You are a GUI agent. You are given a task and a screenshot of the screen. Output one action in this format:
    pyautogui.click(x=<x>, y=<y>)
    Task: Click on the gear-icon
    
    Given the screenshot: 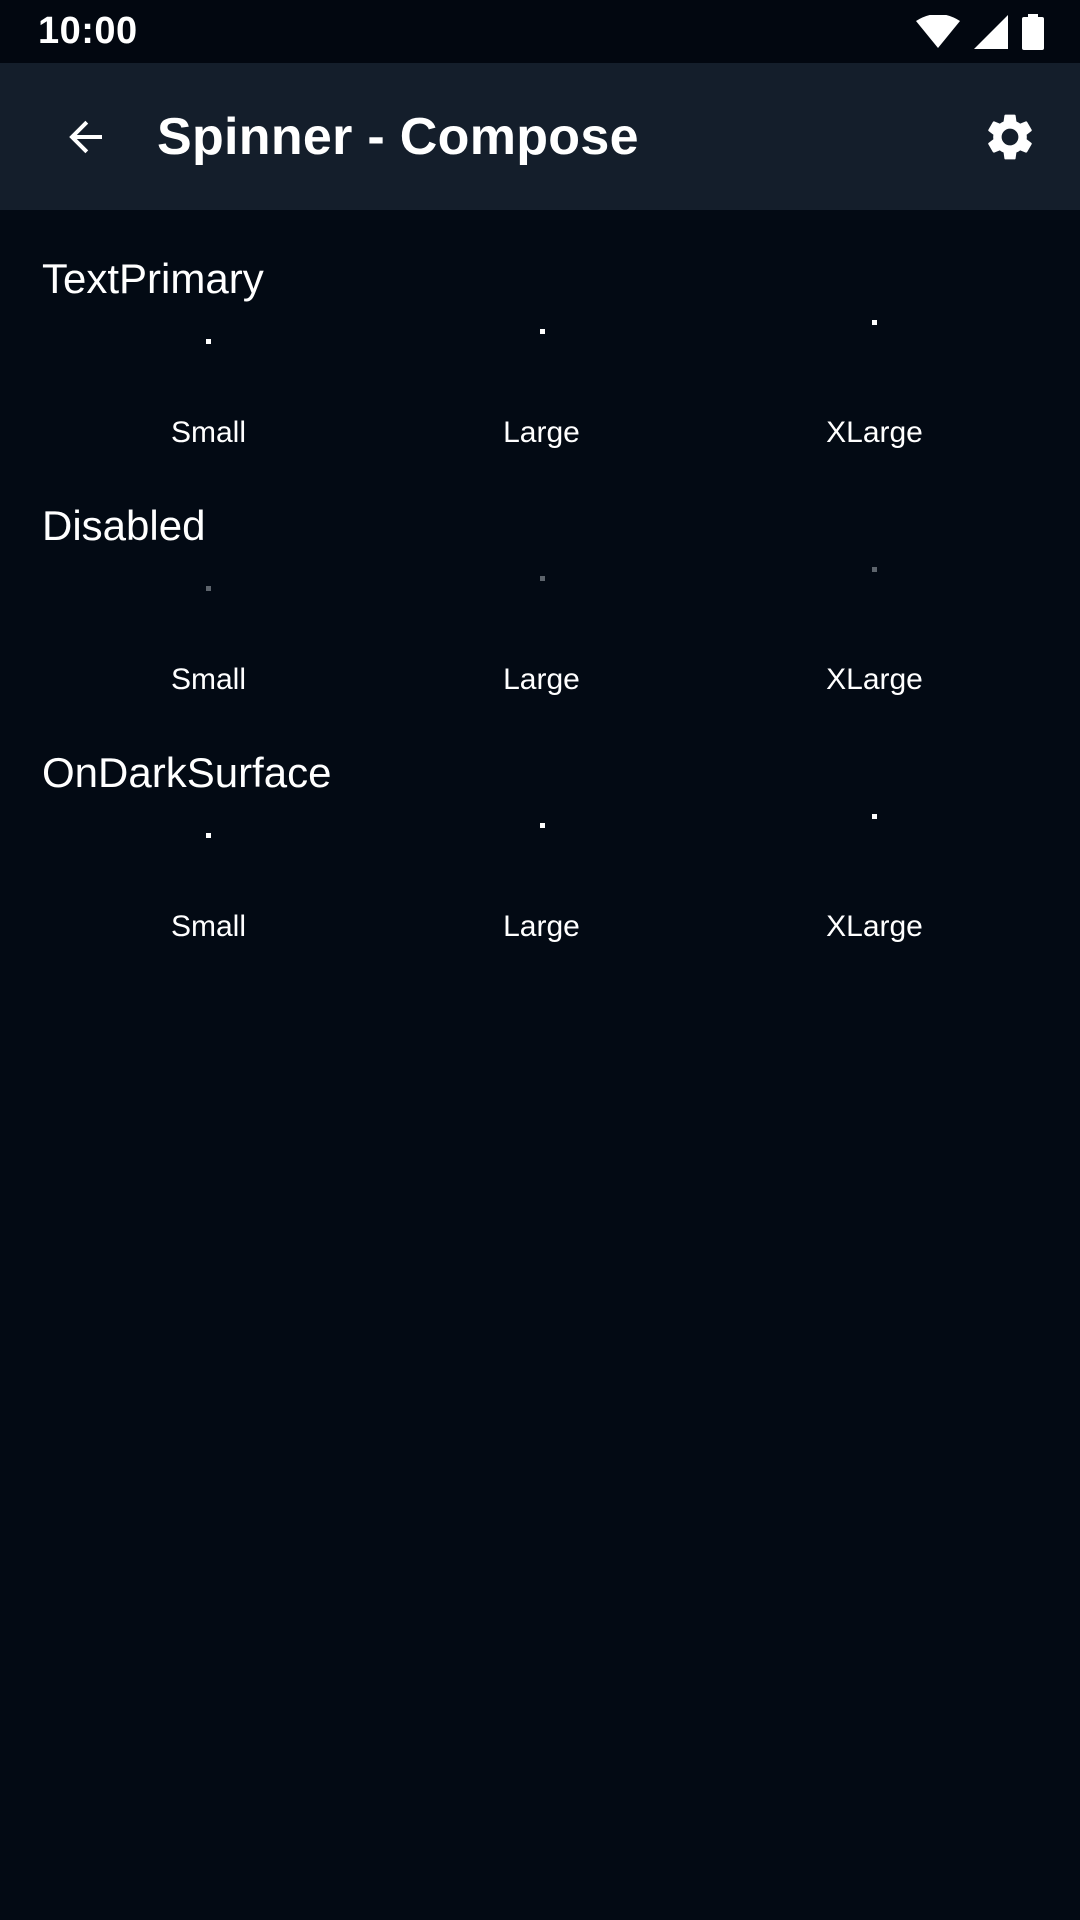 What is the action you would take?
    pyautogui.click(x=1010, y=137)
    